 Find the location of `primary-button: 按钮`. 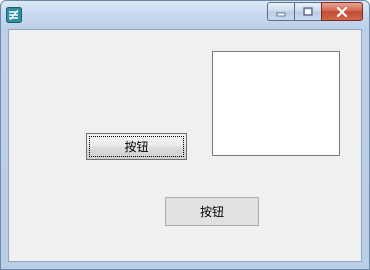

primary-button: 按钮 is located at coordinates (136, 146).